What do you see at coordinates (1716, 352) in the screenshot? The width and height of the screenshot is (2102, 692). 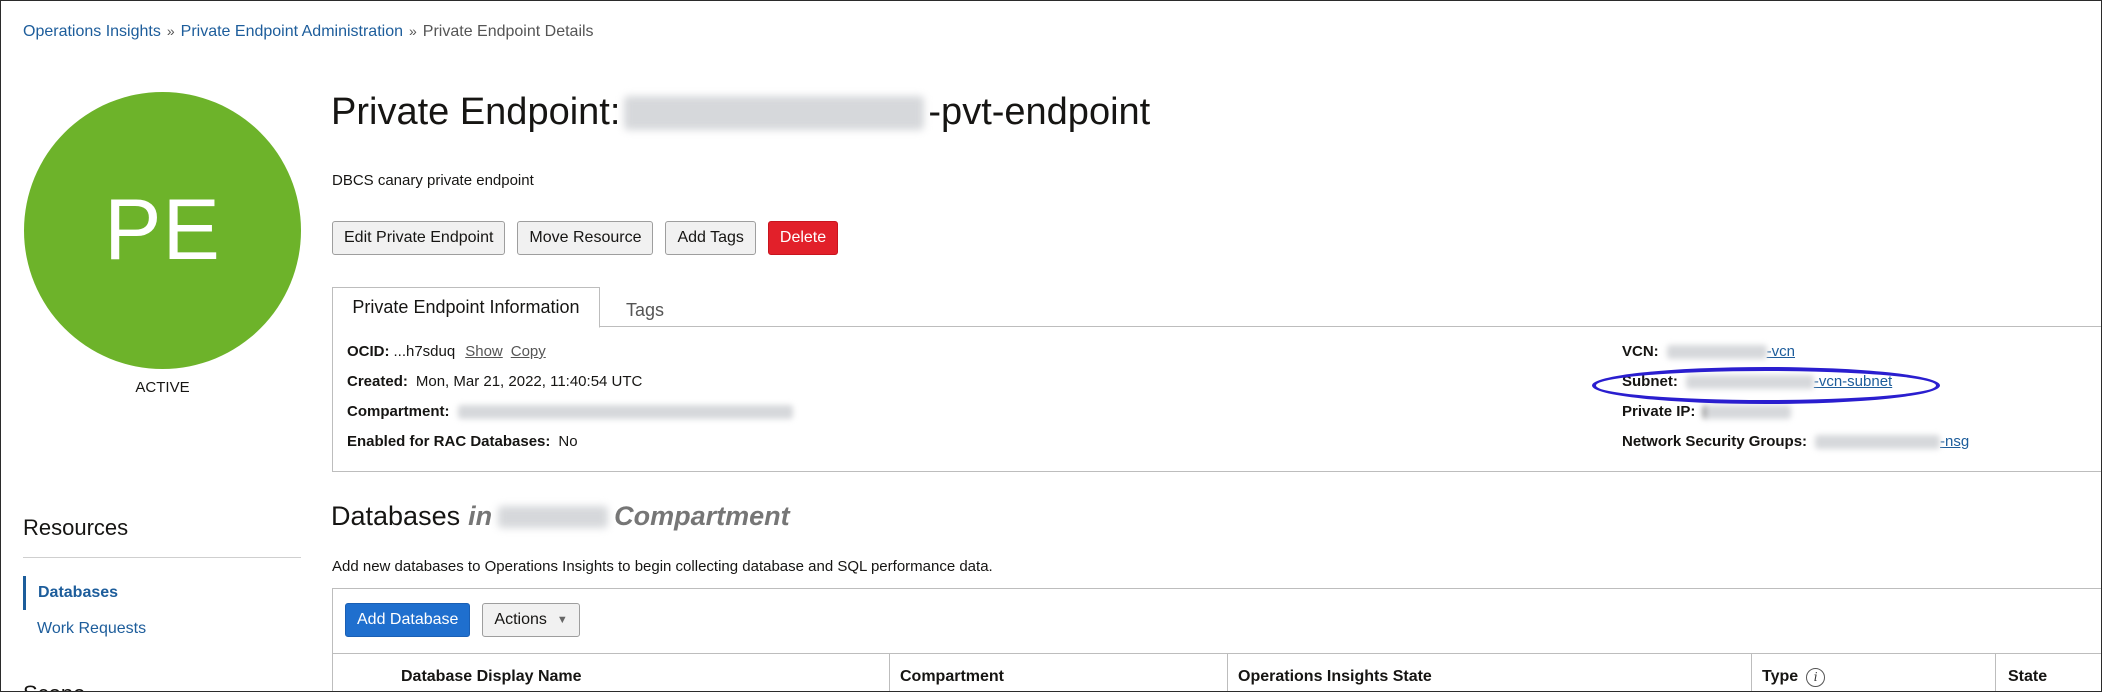 I see `redacted-vcn-name` at bounding box center [1716, 352].